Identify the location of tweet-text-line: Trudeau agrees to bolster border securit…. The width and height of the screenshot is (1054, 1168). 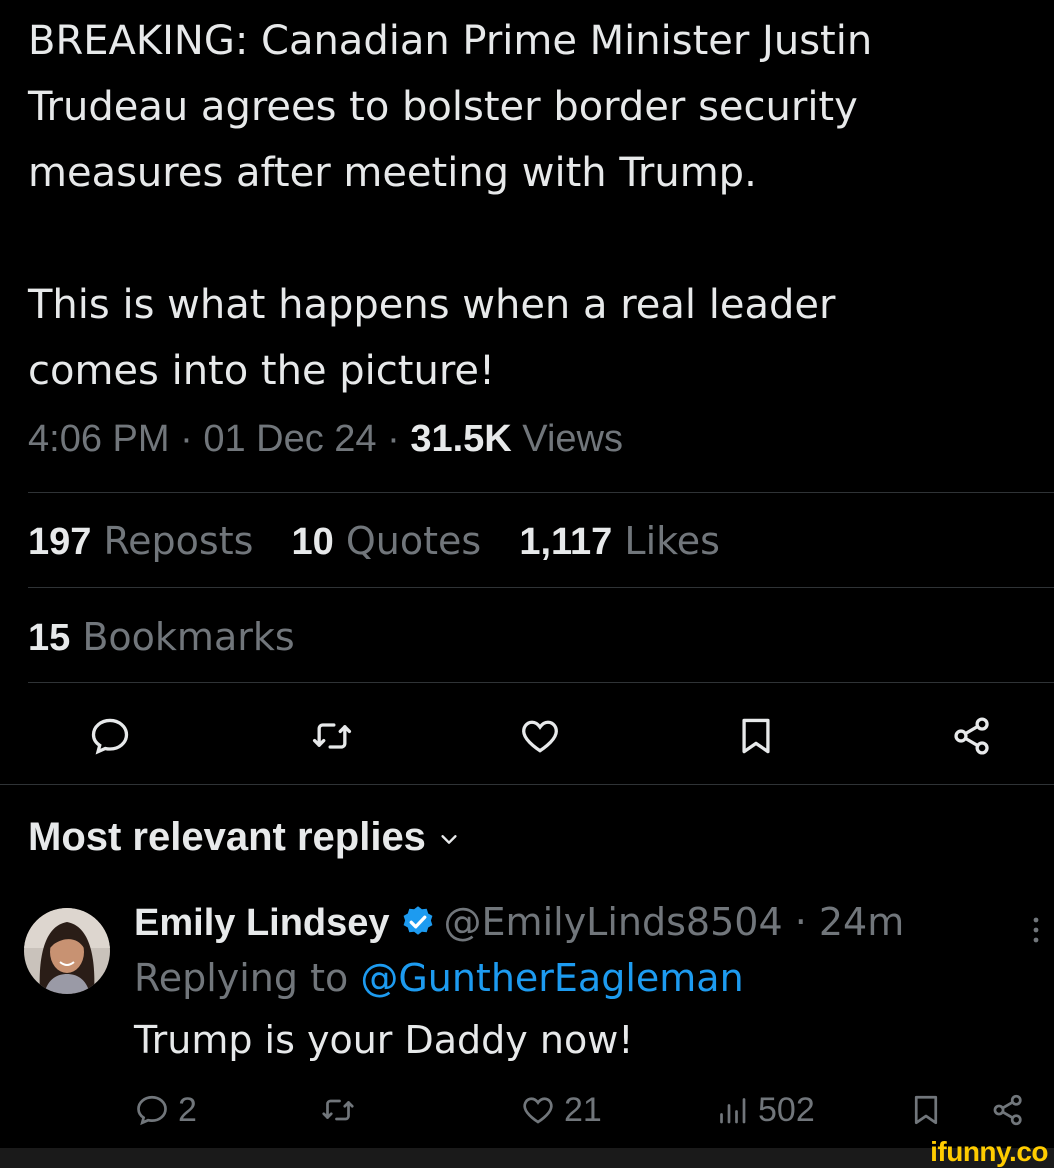
(443, 107).